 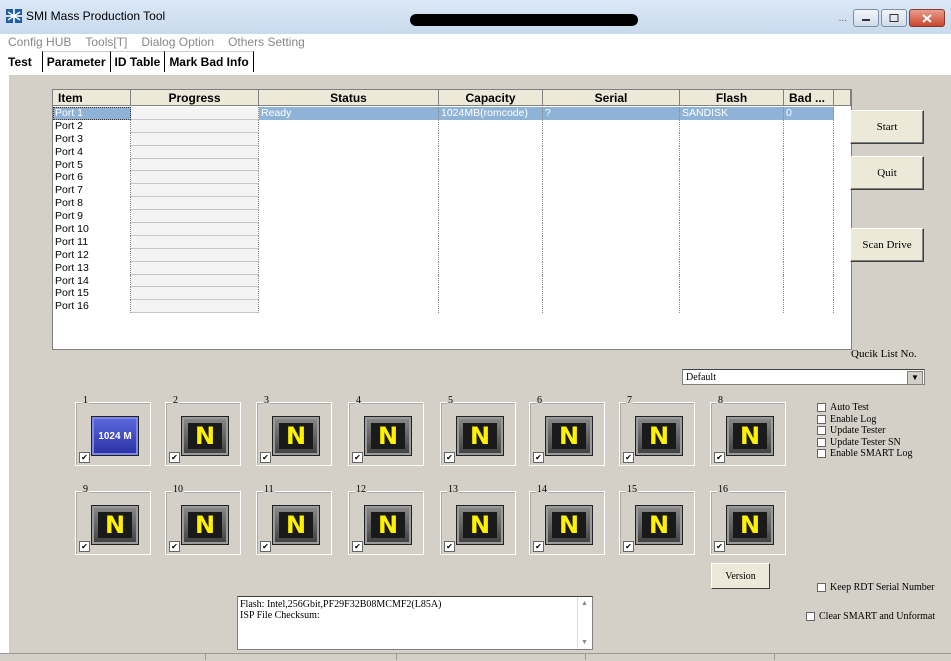 What do you see at coordinates (748, 519) in the screenshot?
I see `drive-slot: 16 N ✔` at bounding box center [748, 519].